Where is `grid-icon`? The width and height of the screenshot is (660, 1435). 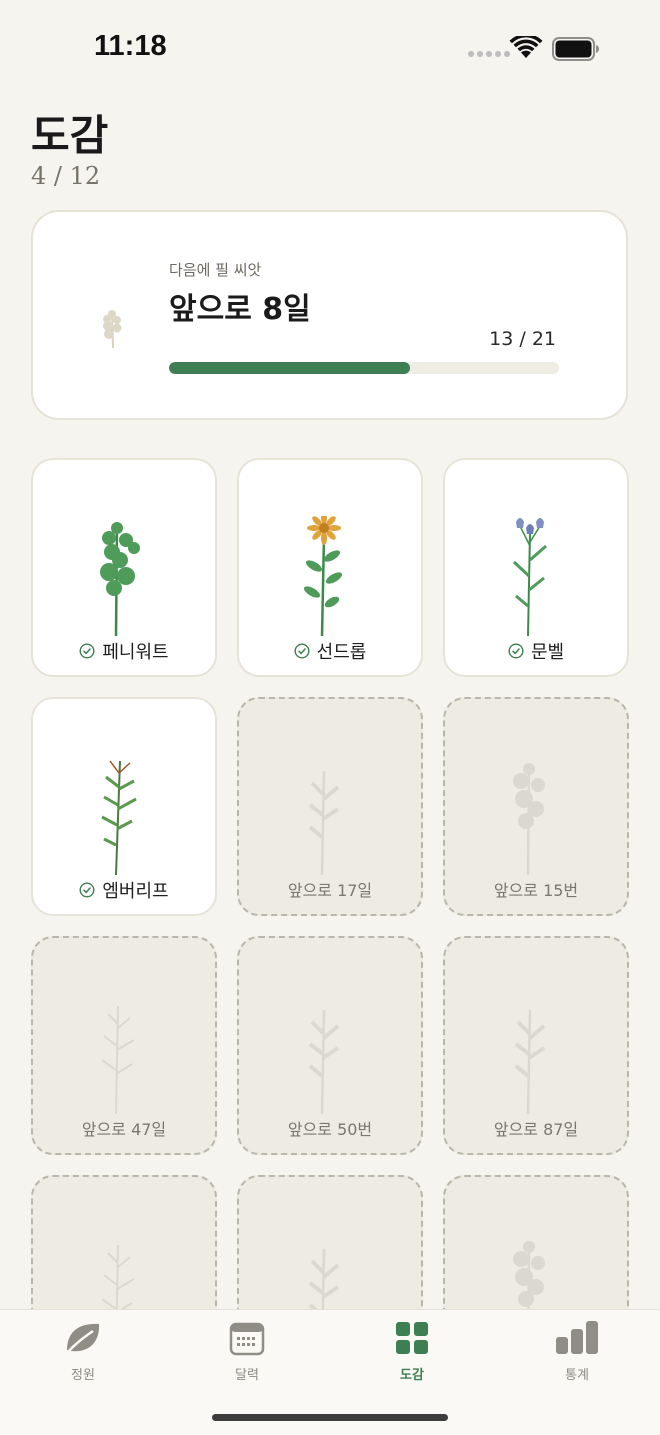
grid-icon is located at coordinates (412, 1338).